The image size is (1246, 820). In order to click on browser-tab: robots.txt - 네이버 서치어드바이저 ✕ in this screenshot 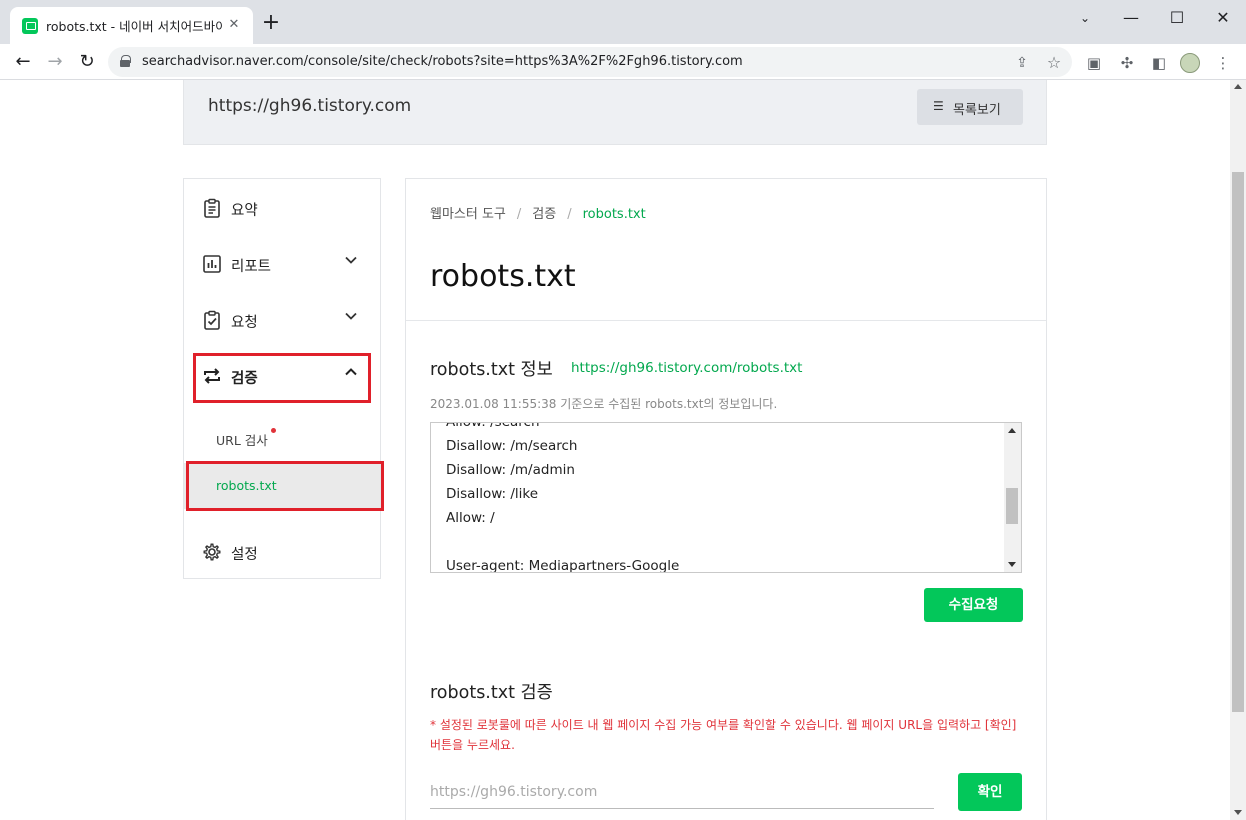, I will do `click(131, 25)`.